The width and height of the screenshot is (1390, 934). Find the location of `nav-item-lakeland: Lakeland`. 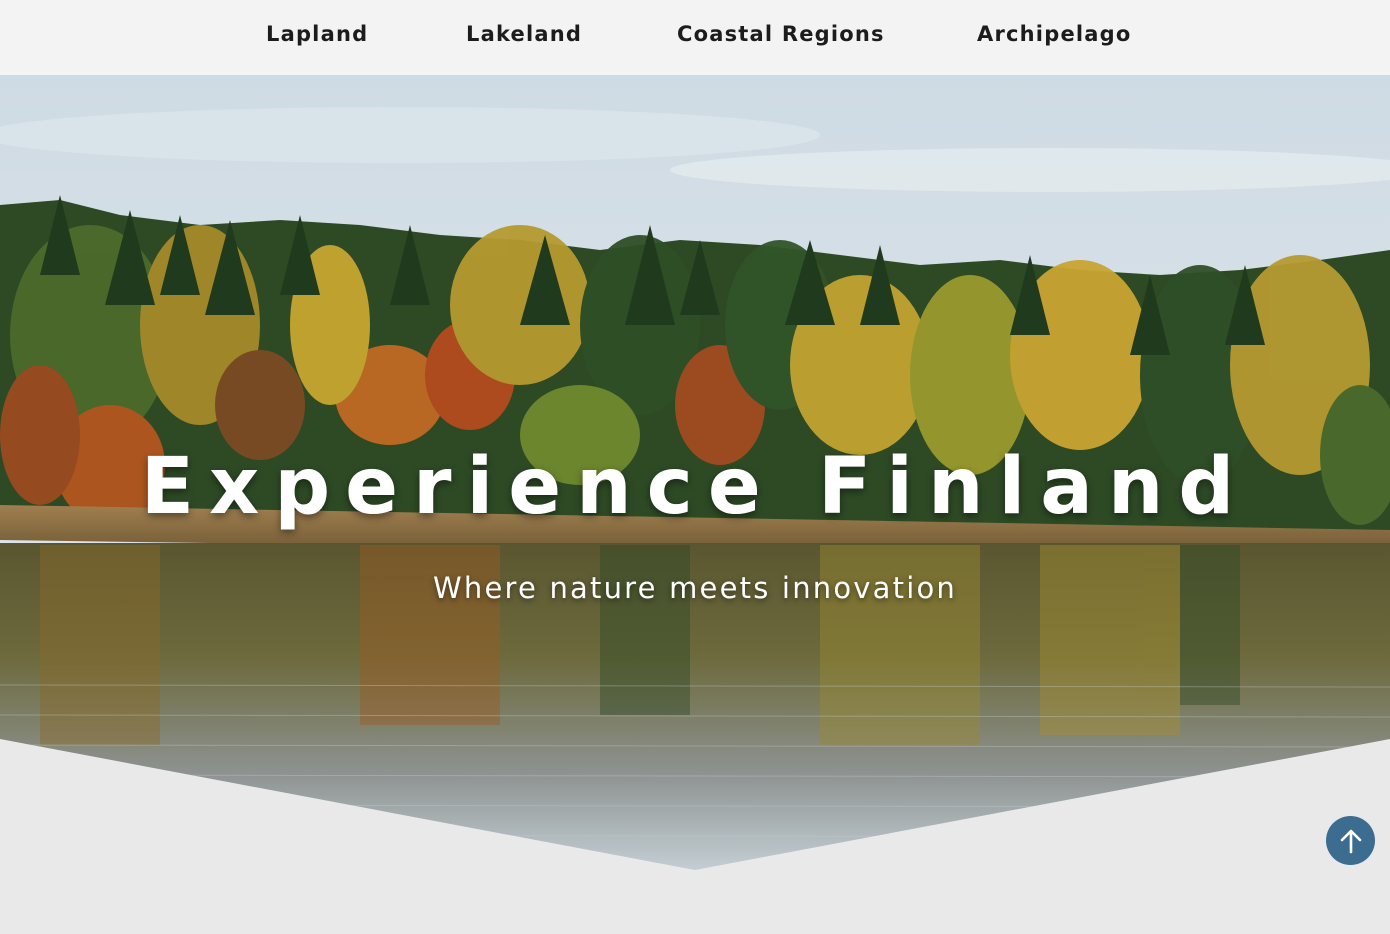

nav-item-lakeland: Lakeland is located at coordinates (524, 34).